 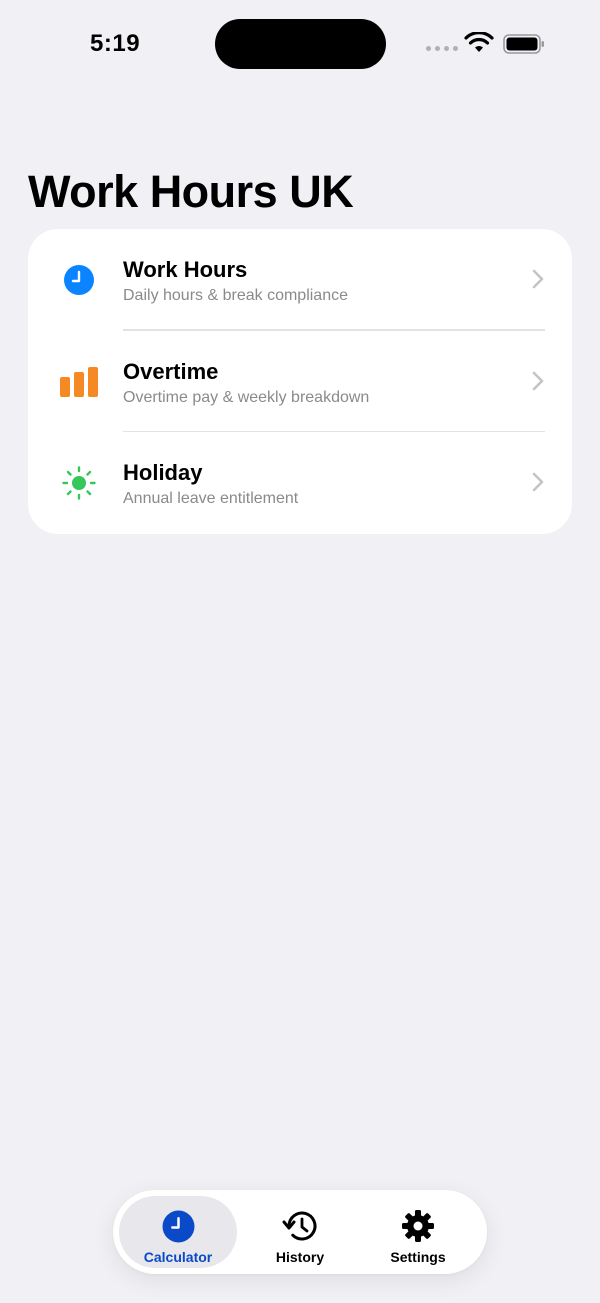 I want to click on cellular-signal-icon, so click(x=442, y=48).